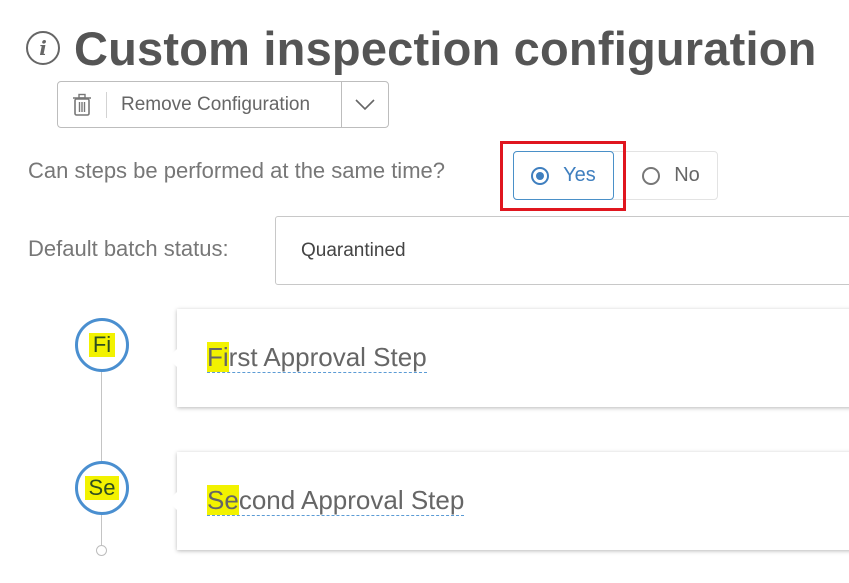 The height and width of the screenshot is (583, 849). I want to click on step-name-rest: rst Approval Step, so click(327, 356).